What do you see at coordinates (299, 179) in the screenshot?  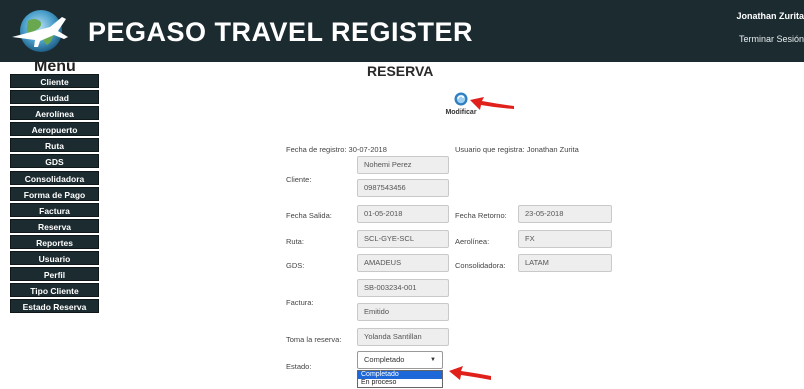 I see `client-label: Cliente:` at bounding box center [299, 179].